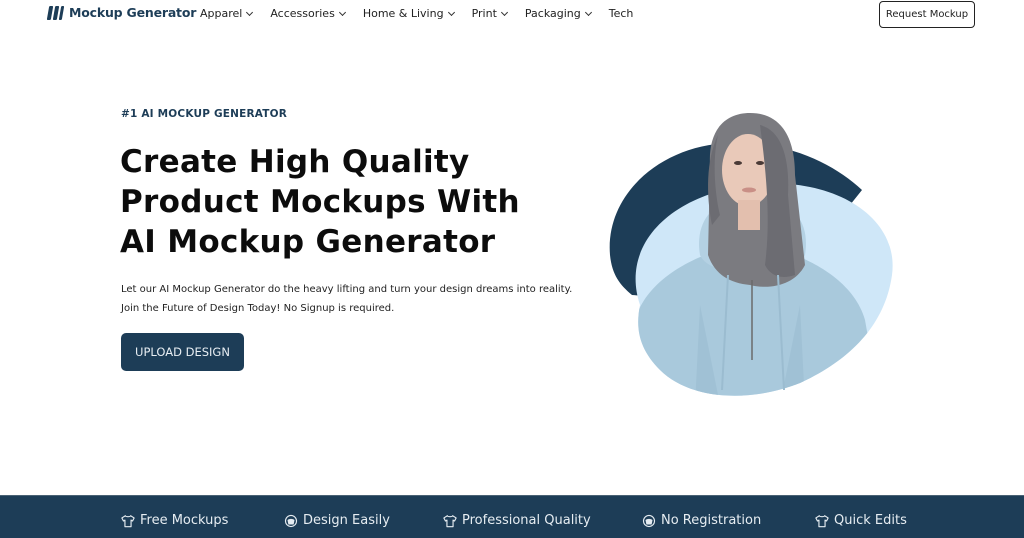 This screenshot has width=1024, height=538. I want to click on feature-free-mockups: Free Mockups, so click(174, 520).